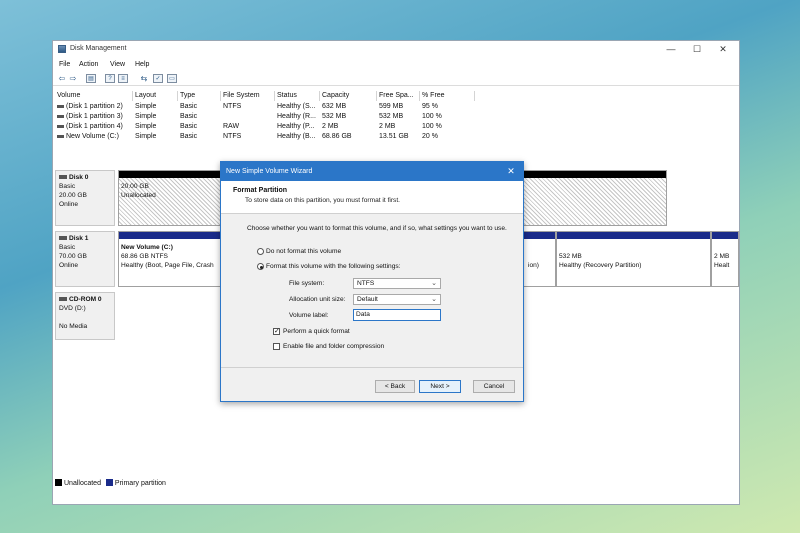 This screenshot has height=533, width=800. What do you see at coordinates (98, 48) in the screenshot?
I see `window-title: Disk Management` at bounding box center [98, 48].